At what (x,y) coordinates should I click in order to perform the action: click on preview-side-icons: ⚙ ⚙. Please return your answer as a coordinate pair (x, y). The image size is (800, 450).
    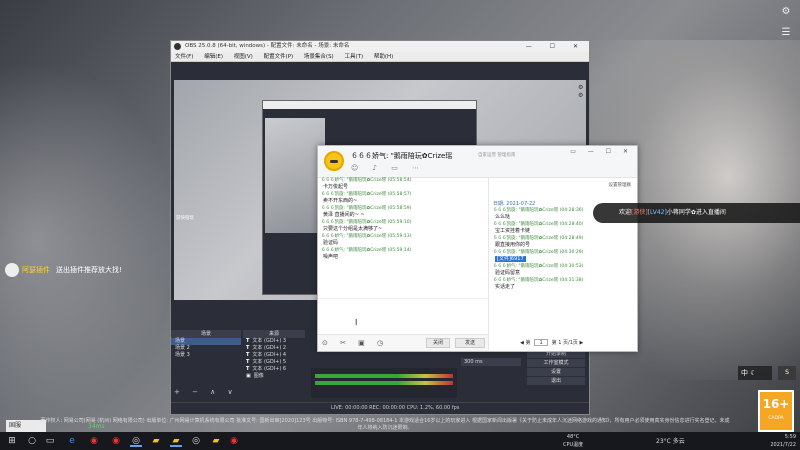
    Looking at the image, I should click on (580, 92).